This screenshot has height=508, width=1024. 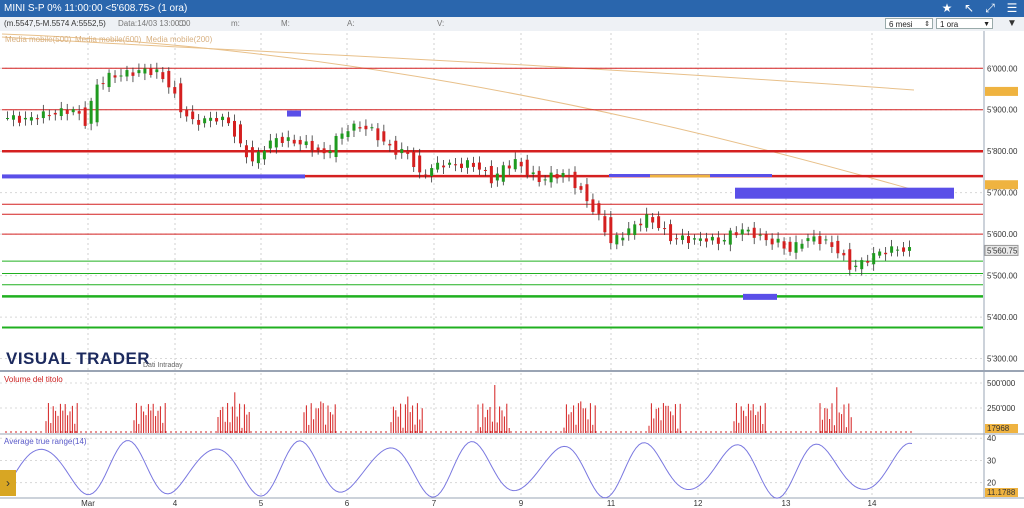 What do you see at coordinates (88, 503) in the screenshot?
I see `x-axis-tick-label: Mar` at bounding box center [88, 503].